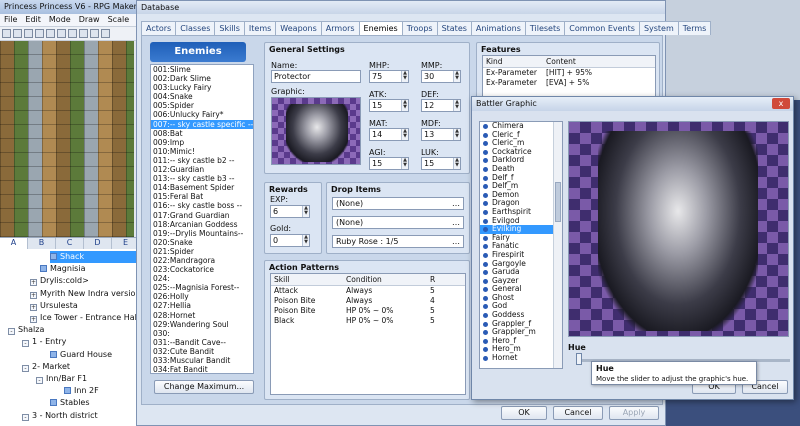  I want to click on save-icon, so click(28, 33).